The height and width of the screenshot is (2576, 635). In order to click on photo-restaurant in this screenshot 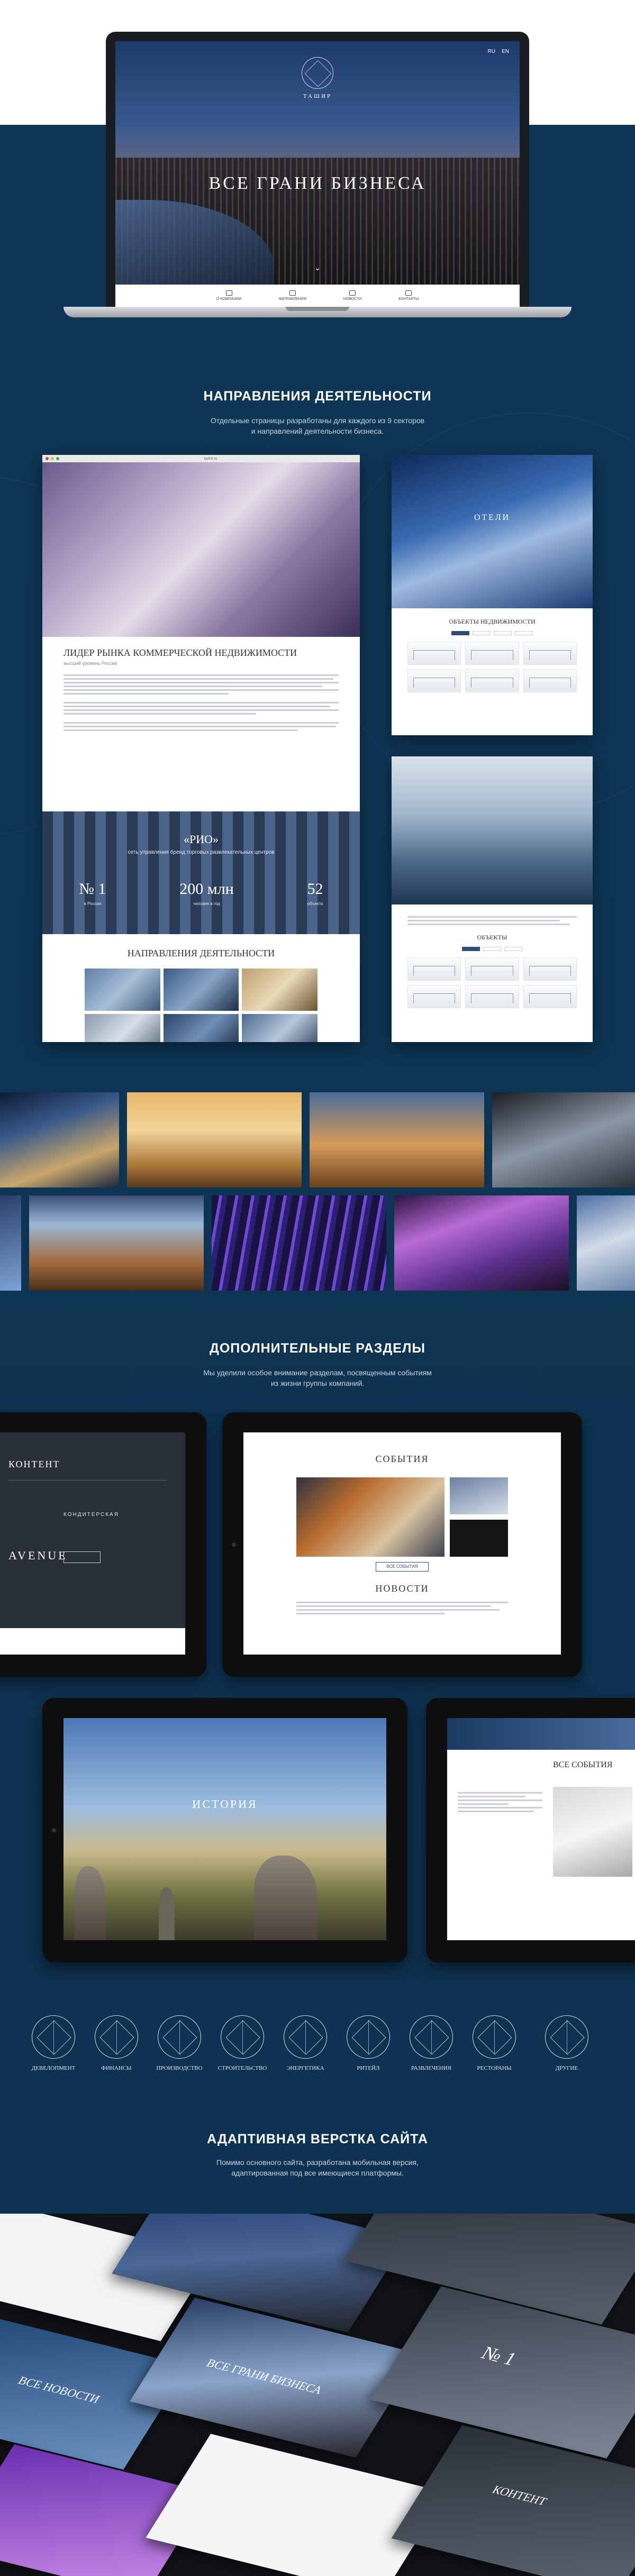, I will do `click(481, 1243)`.